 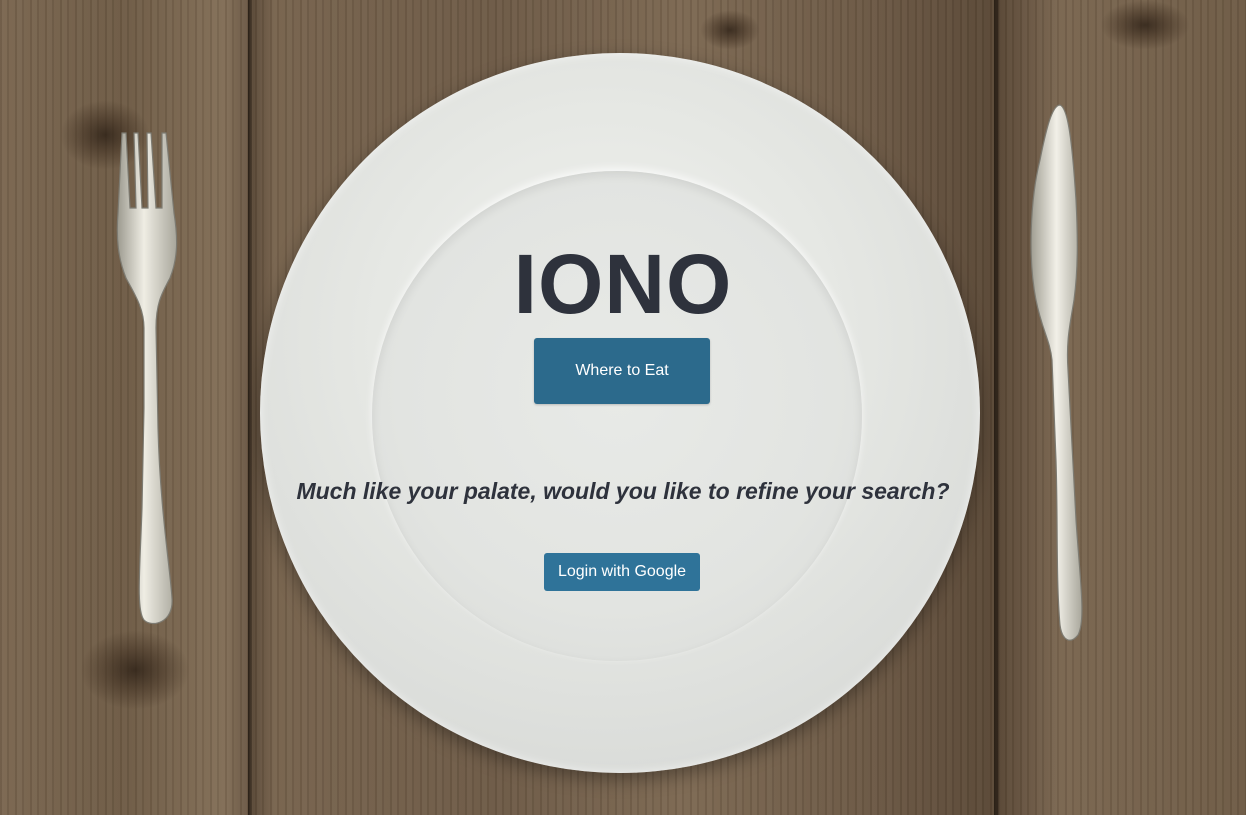 What do you see at coordinates (1056, 372) in the screenshot?
I see `knife-icon` at bounding box center [1056, 372].